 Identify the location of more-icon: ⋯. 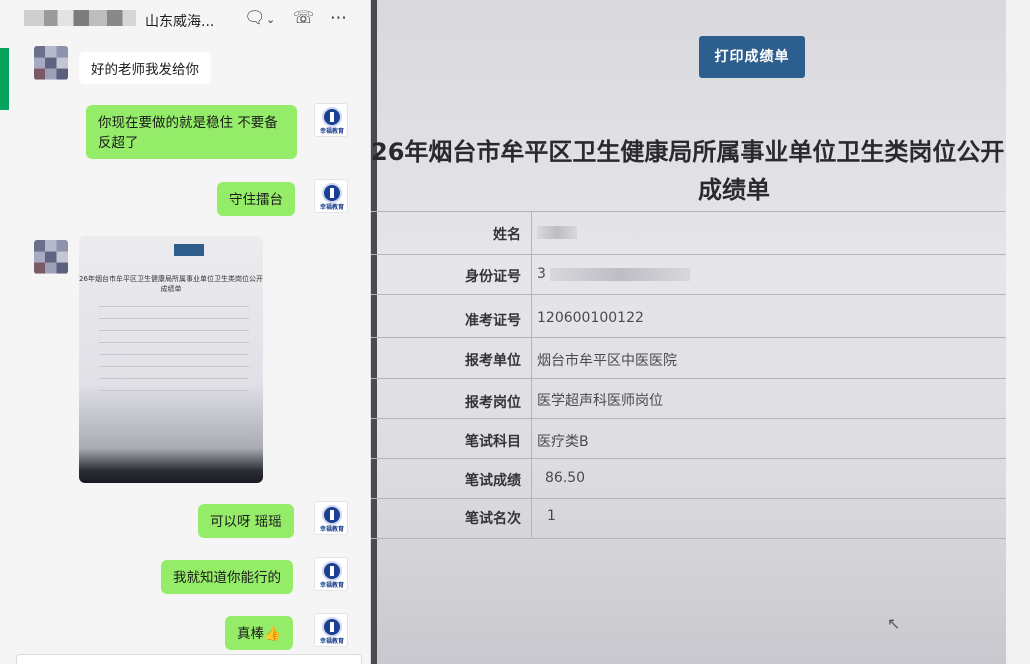
(338, 18).